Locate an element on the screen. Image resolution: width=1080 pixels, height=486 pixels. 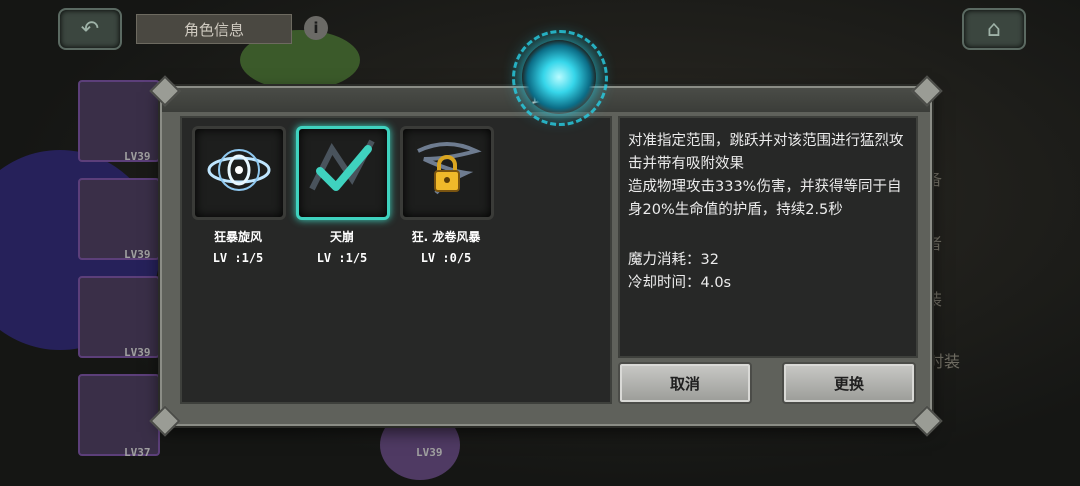
skill-description-text: 对准指定范围，跳跃并对该范围进行猛烈攻击并带有吸附效果 is located at coordinates (766, 152).